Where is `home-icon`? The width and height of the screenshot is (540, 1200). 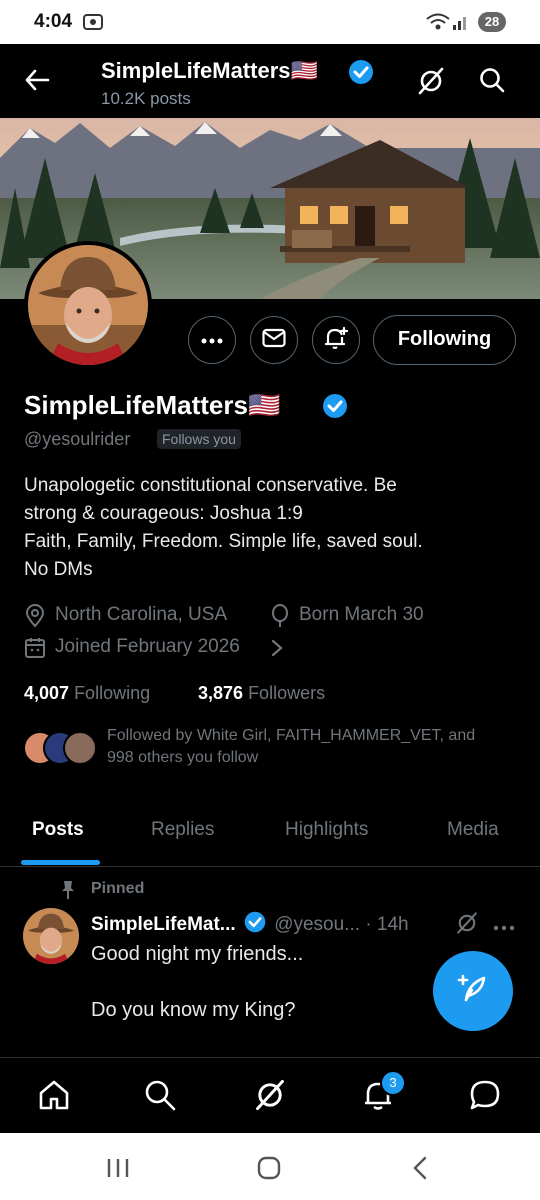 home-icon is located at coordinates (54, 1097).